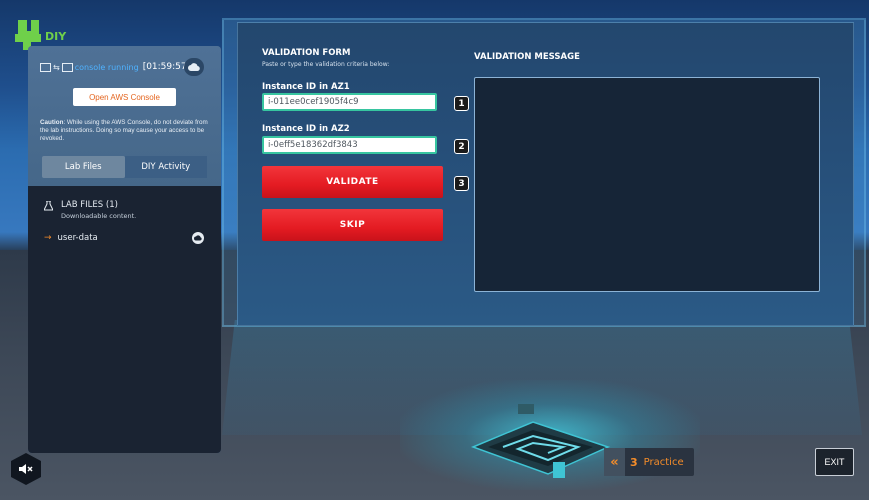 The image size is (869, 500). What do you see at coordinates (165, 167) in the screenshot?
I see `tab-diy-activity: DIY Activity` at bounding box center [165, 167].